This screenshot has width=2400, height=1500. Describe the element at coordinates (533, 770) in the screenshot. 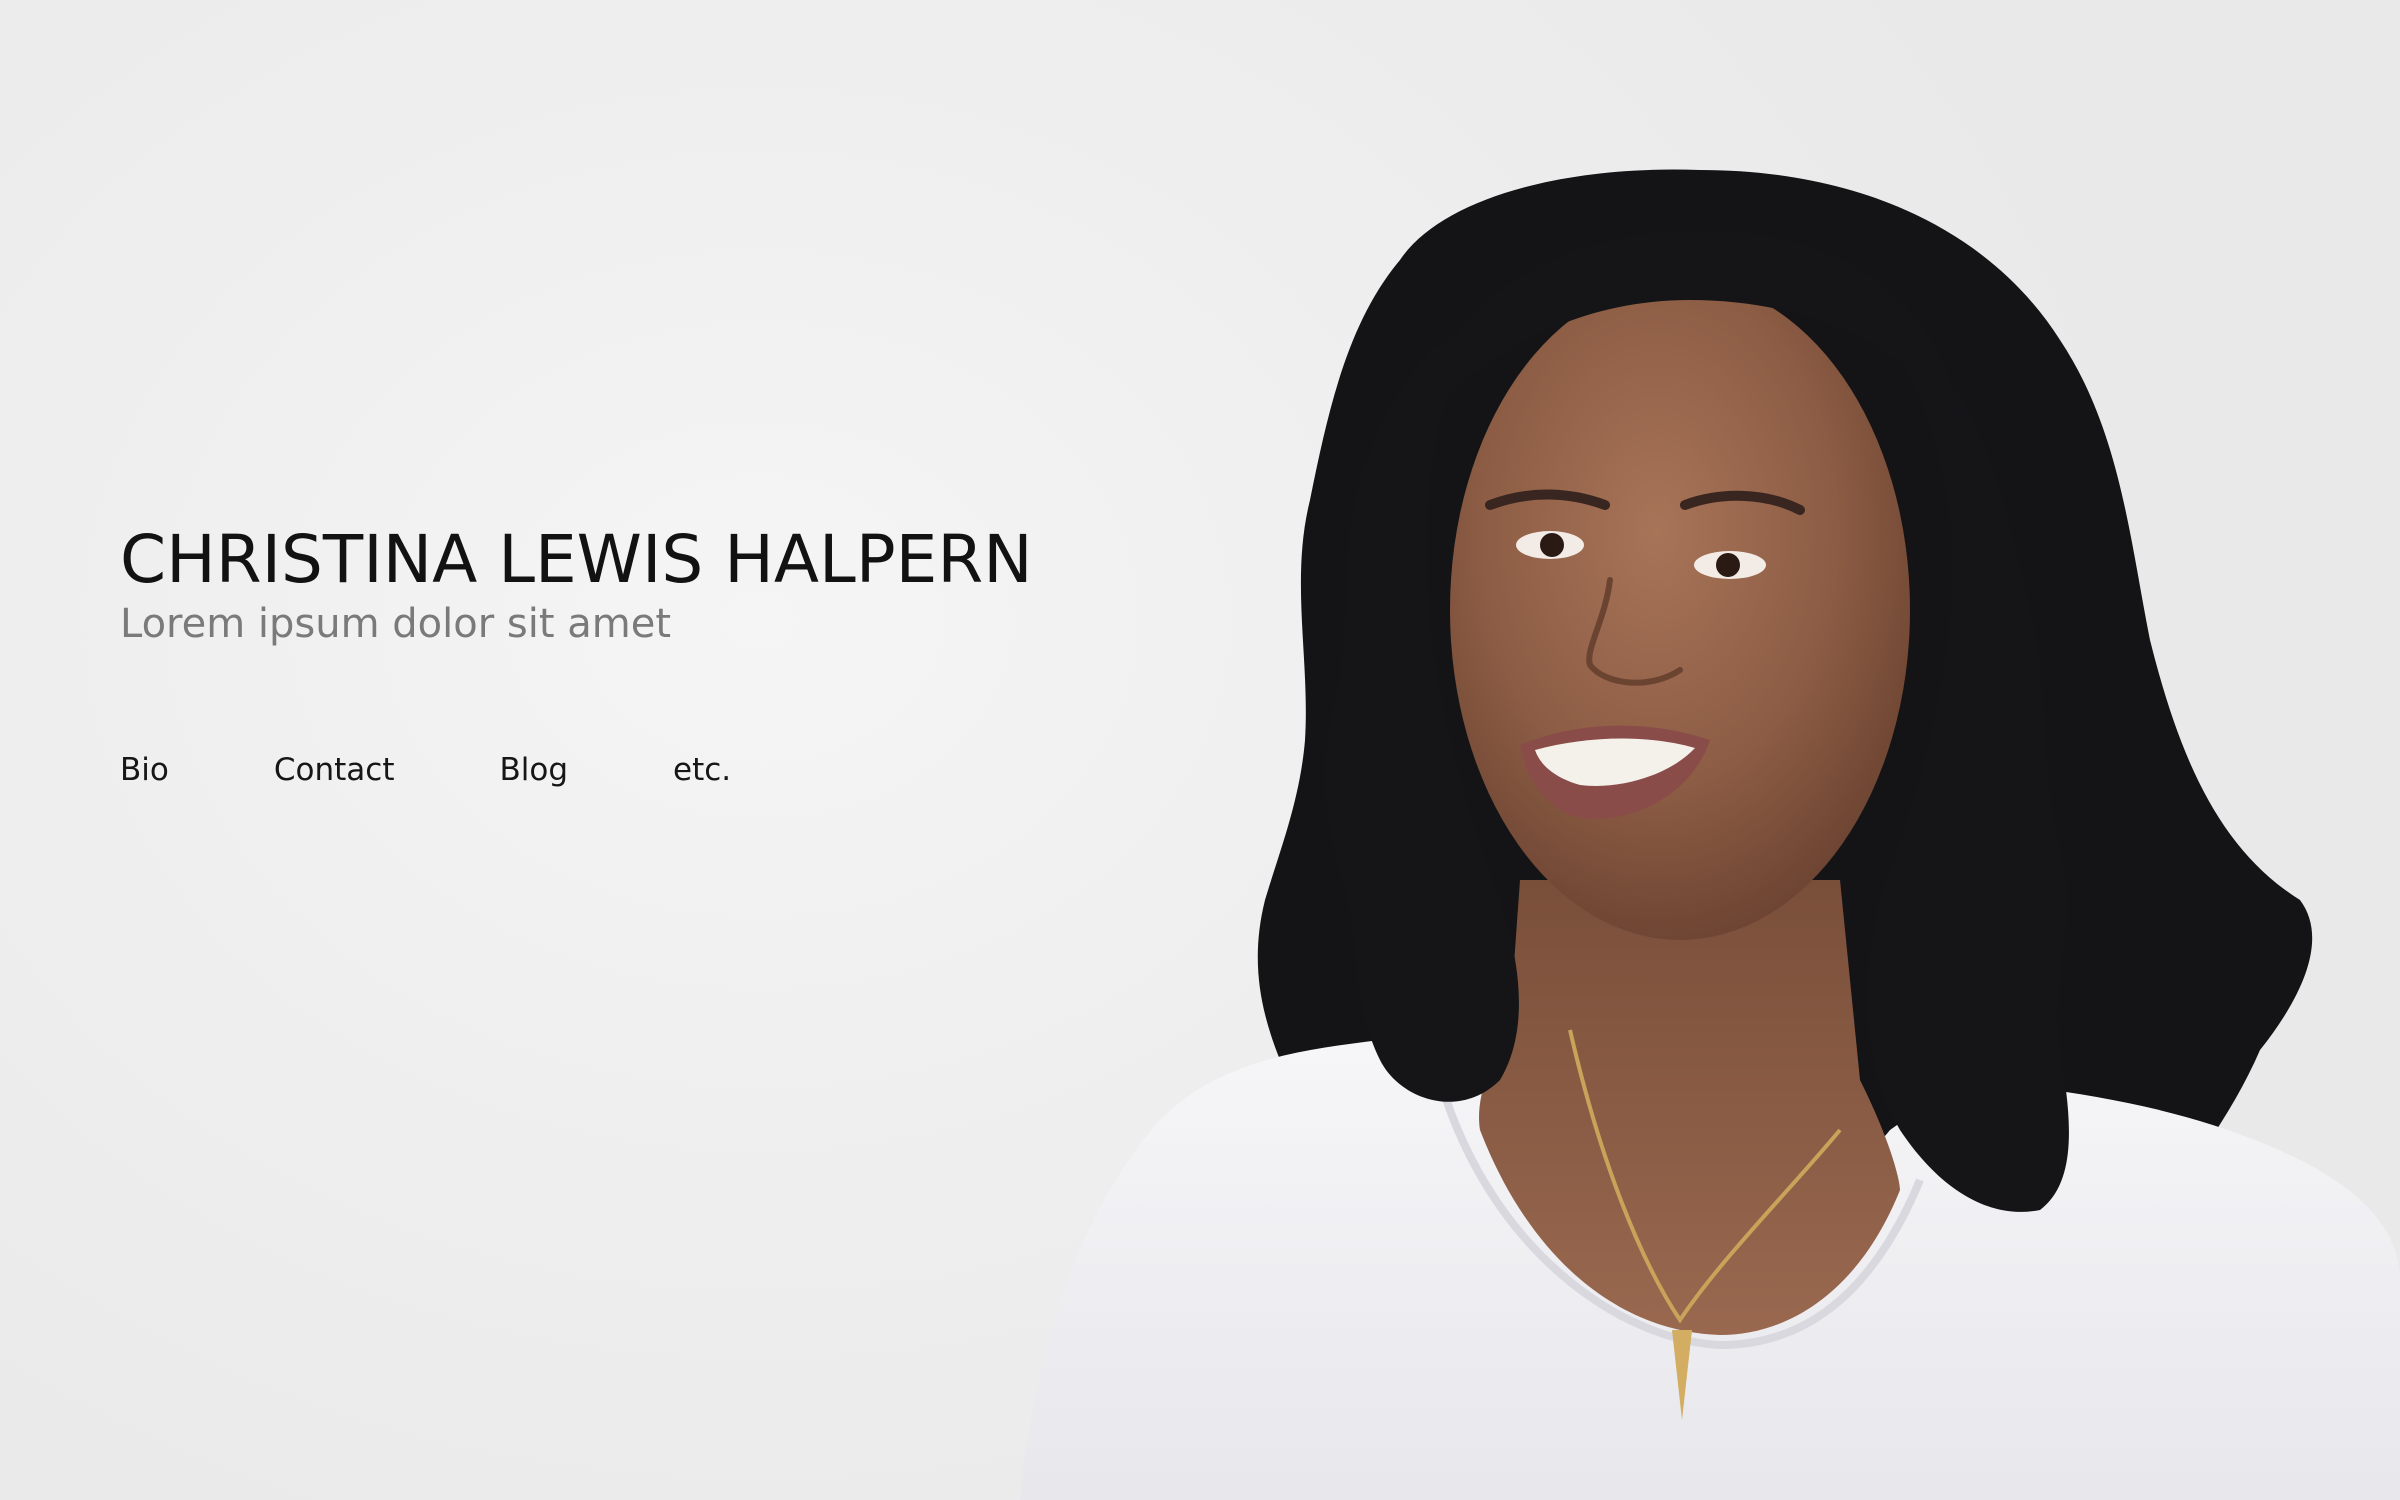

I see `nav-link-blog: Blog` at that location.